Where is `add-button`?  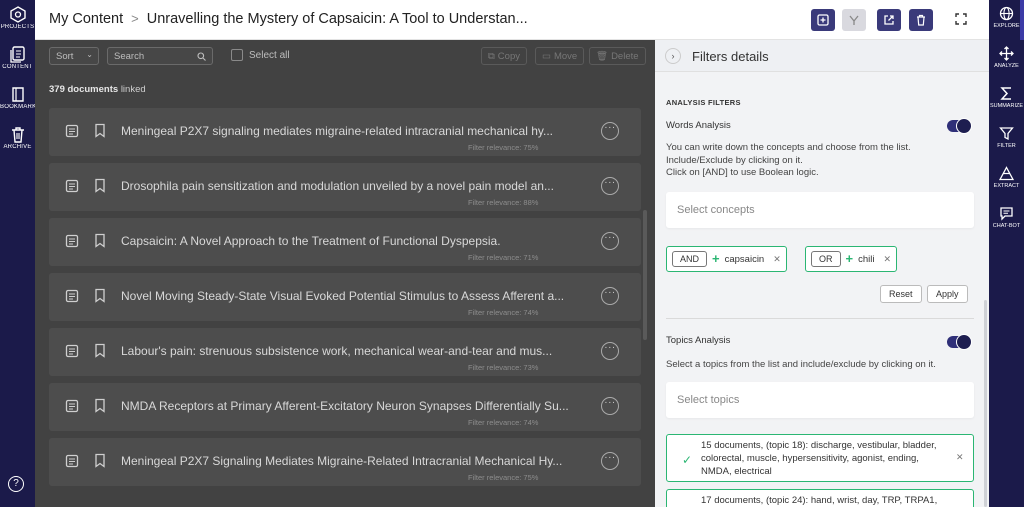
add-button is located at coordinates (823, 20).